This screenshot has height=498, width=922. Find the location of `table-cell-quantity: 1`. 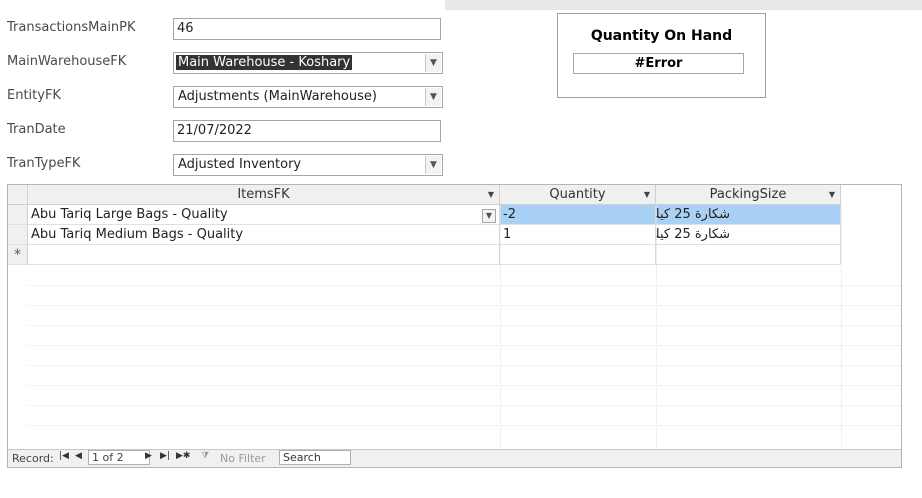

table-cell-quantity: 1 is located at coordinates (578, 235).